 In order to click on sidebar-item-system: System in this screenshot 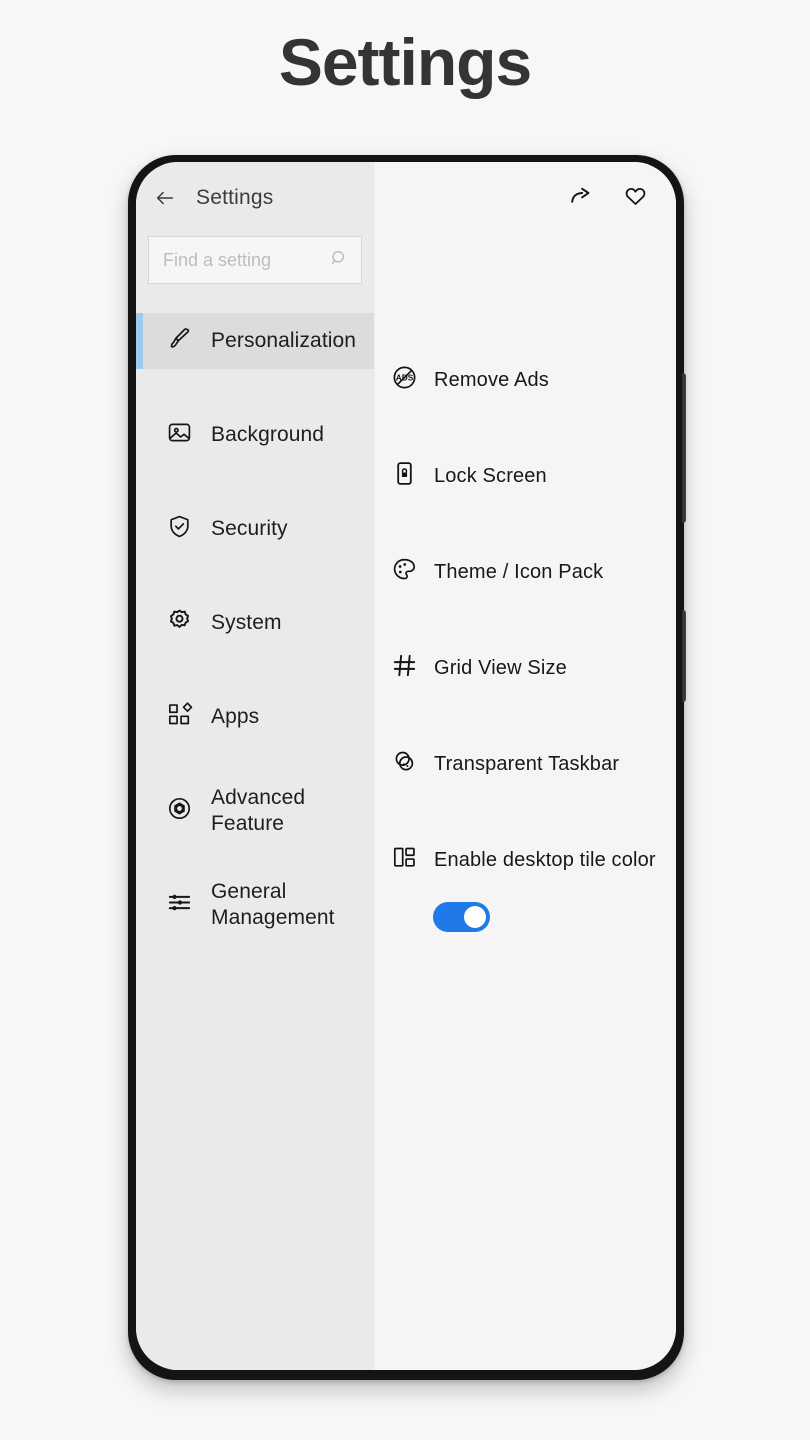, I will do `click(255, 623)`.